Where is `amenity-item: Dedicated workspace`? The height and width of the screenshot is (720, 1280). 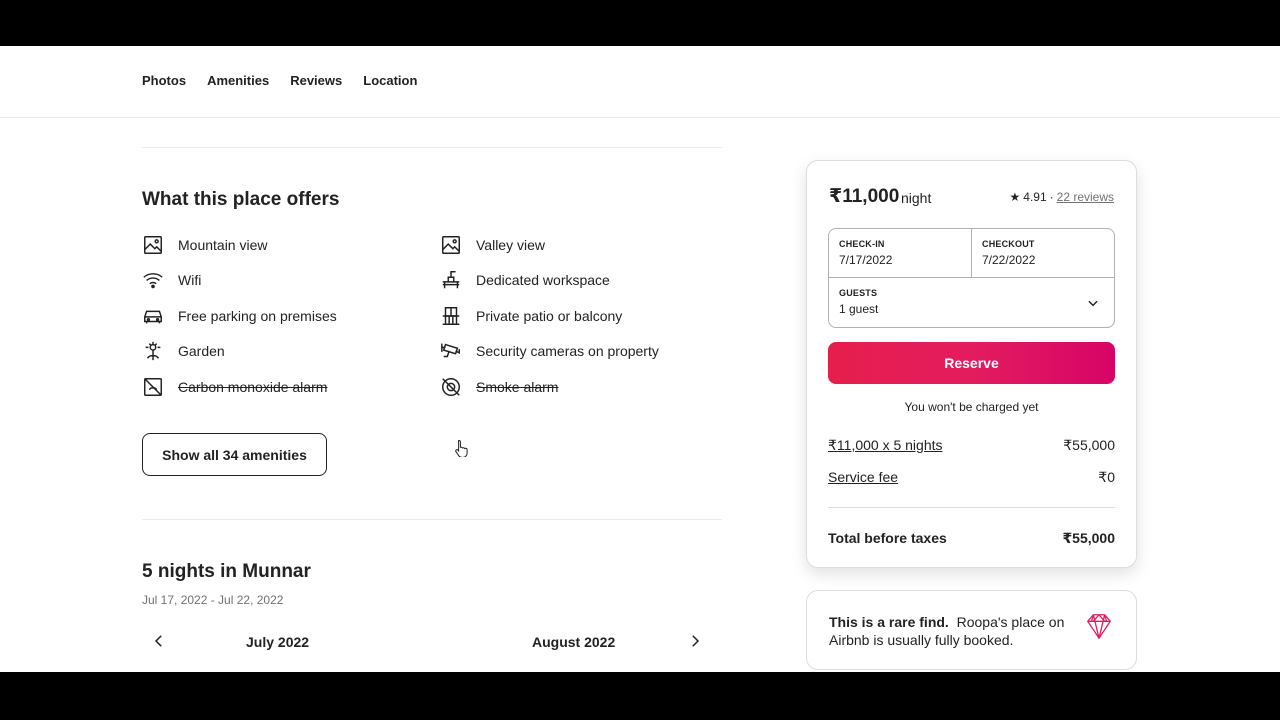 amenity-item: Dedicated workspace is located at coordinates (525, 280).